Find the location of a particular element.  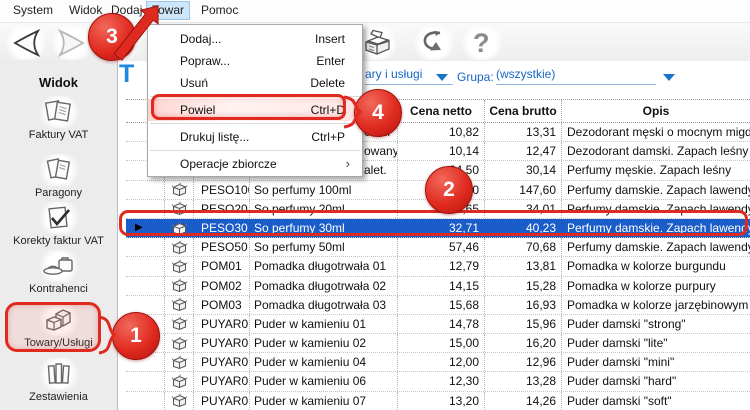

sidebar-item-label: Korekty faktur VAT is located at coordinates (58, 241).